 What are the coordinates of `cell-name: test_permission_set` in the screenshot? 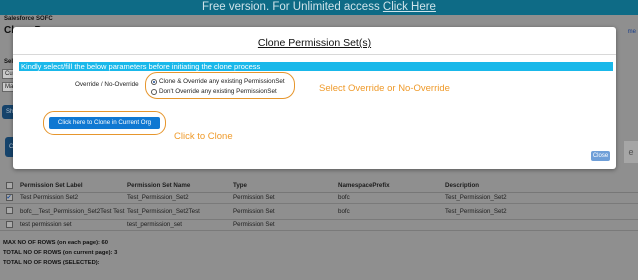 It's located at (178, 225).